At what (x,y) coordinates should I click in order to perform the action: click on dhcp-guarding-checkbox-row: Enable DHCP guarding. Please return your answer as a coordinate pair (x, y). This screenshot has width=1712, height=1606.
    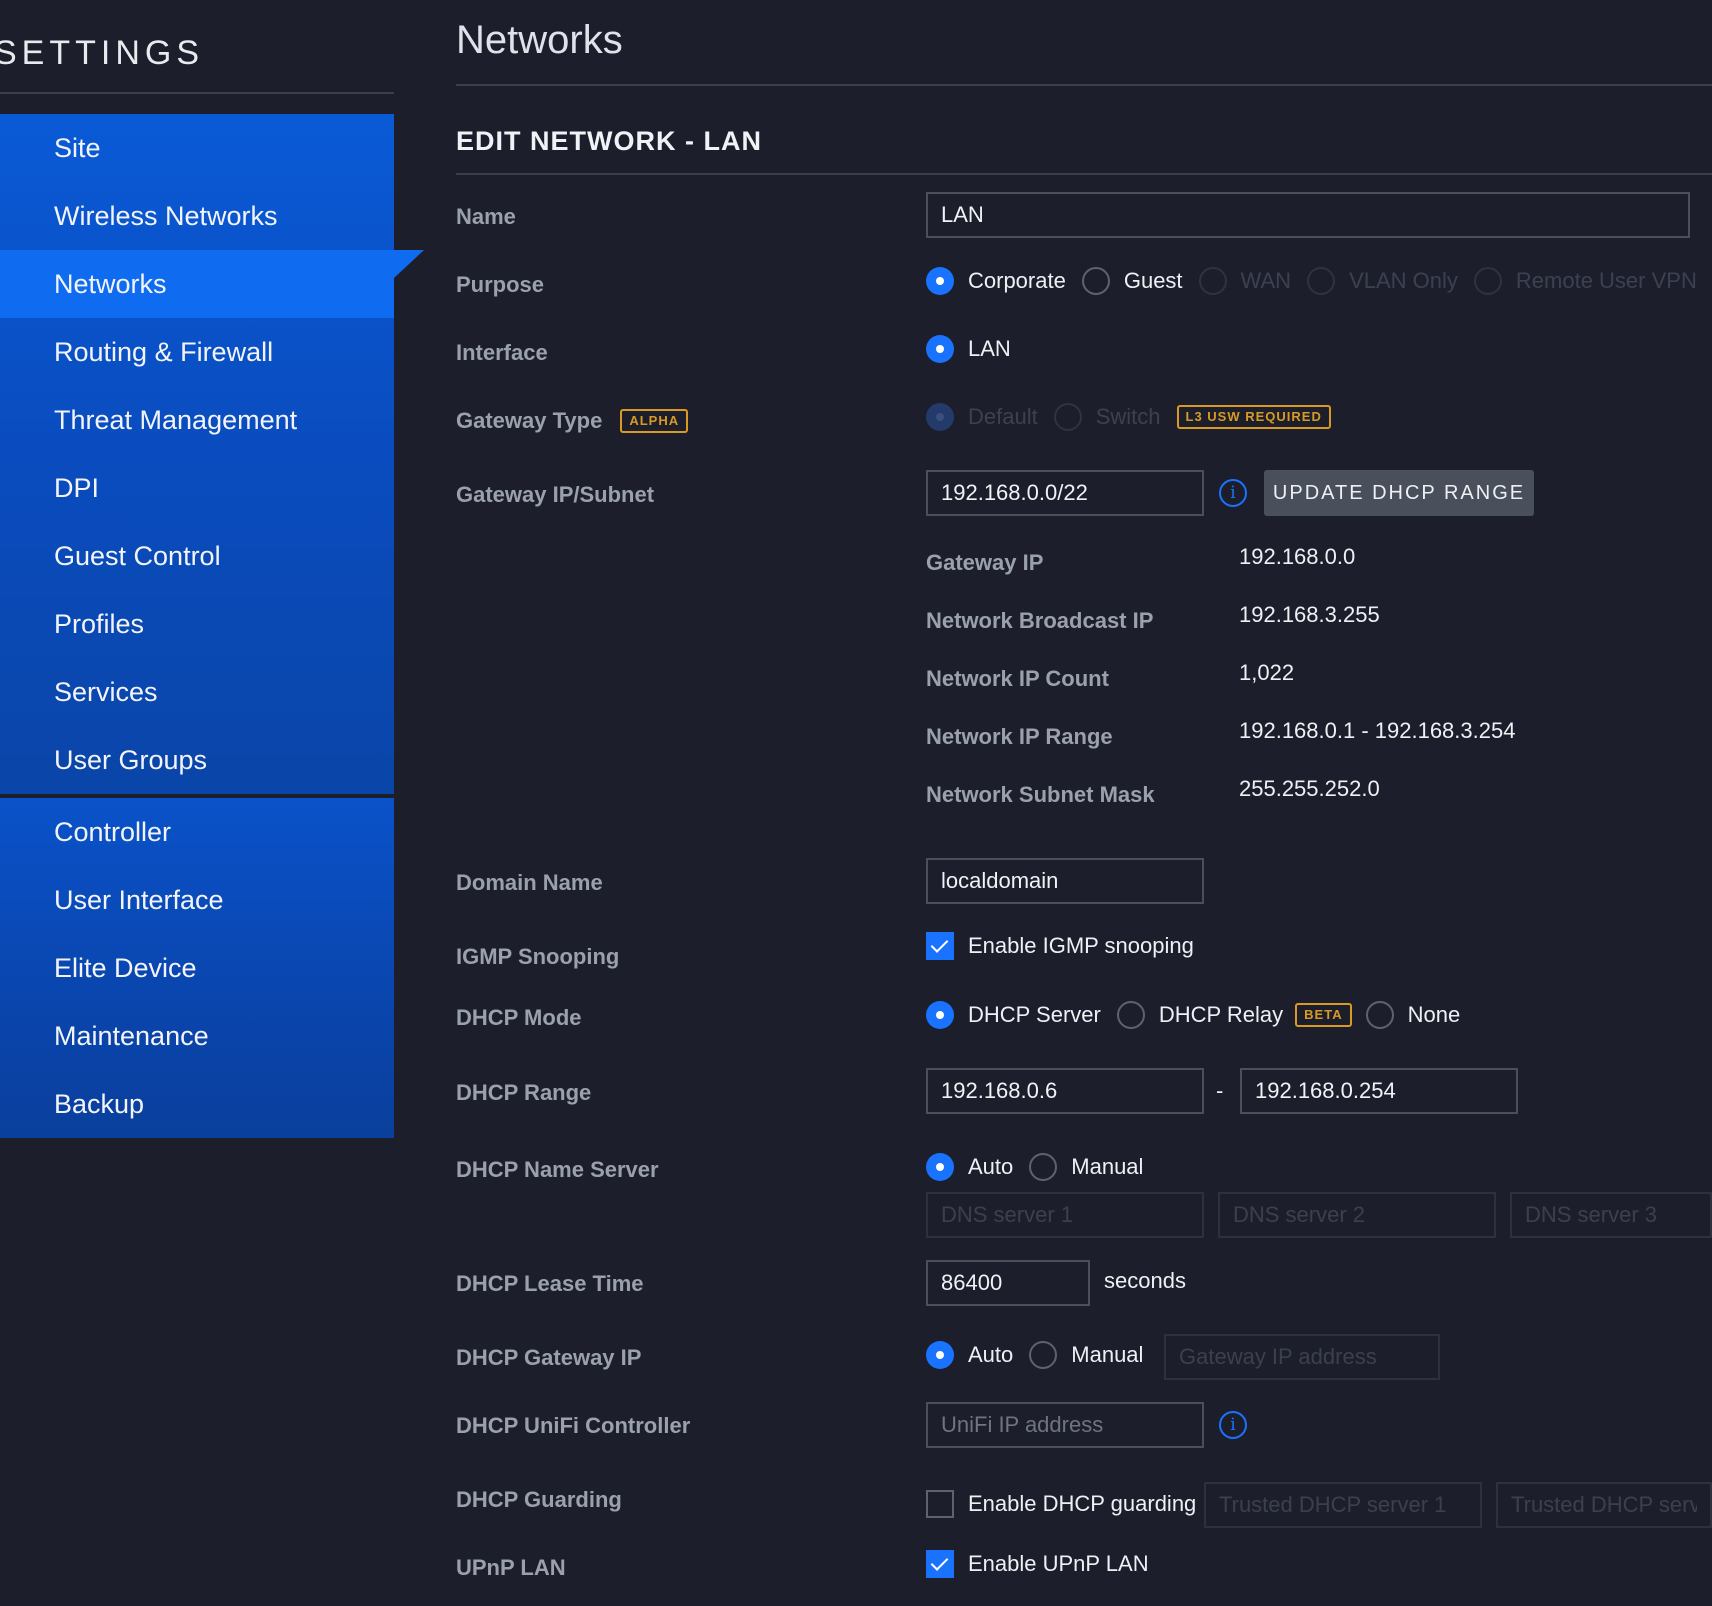
    Looking at the image, I should click on (1069, 1504).